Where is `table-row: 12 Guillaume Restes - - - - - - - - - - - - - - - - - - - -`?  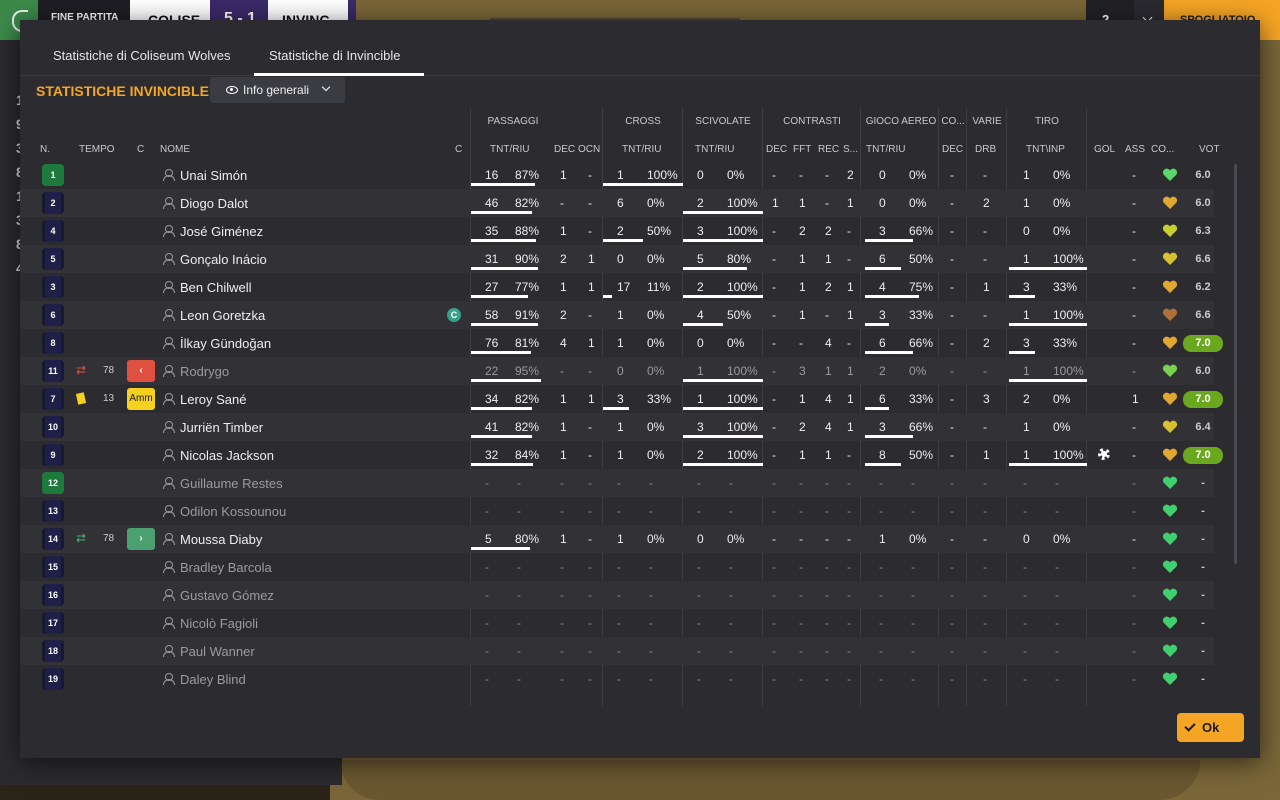 table-row: 12 Guillaume Restes - - - - - - - - - - - - - - - - - - - - is located at coordinates (617, 483).